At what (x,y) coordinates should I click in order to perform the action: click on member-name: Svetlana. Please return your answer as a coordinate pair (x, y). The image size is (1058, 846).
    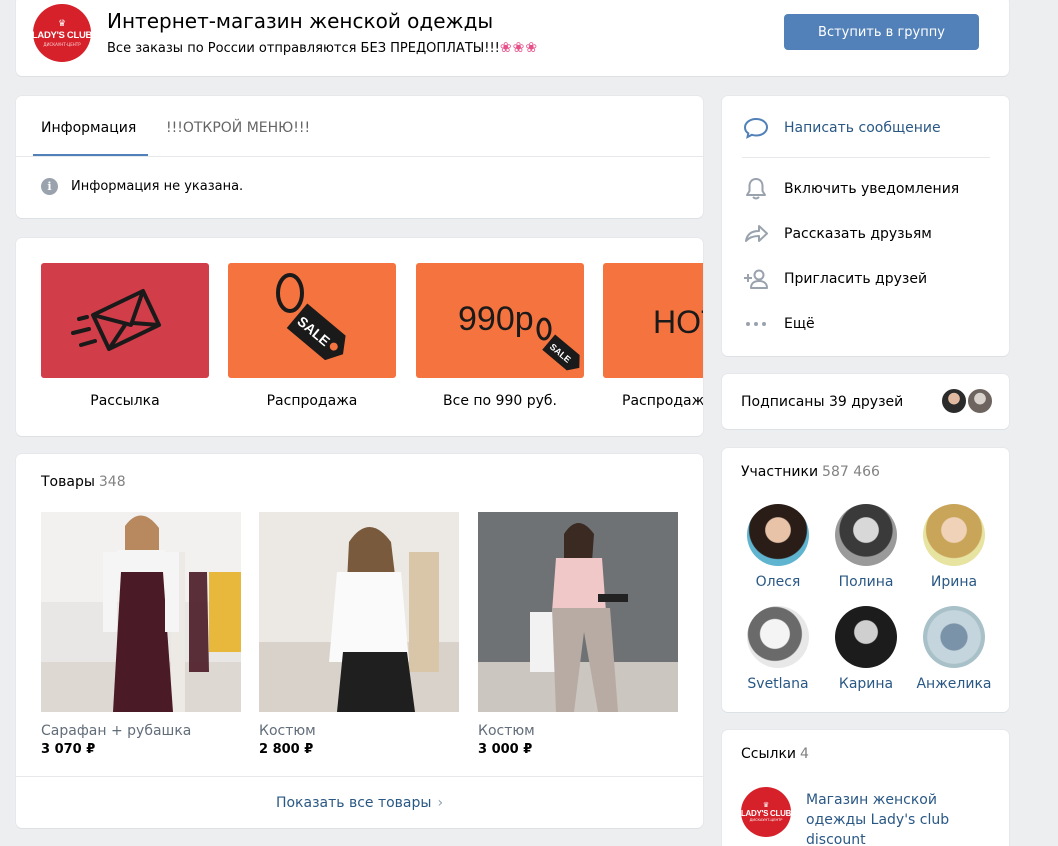
    Looking at the image, I should click on (778, 684).